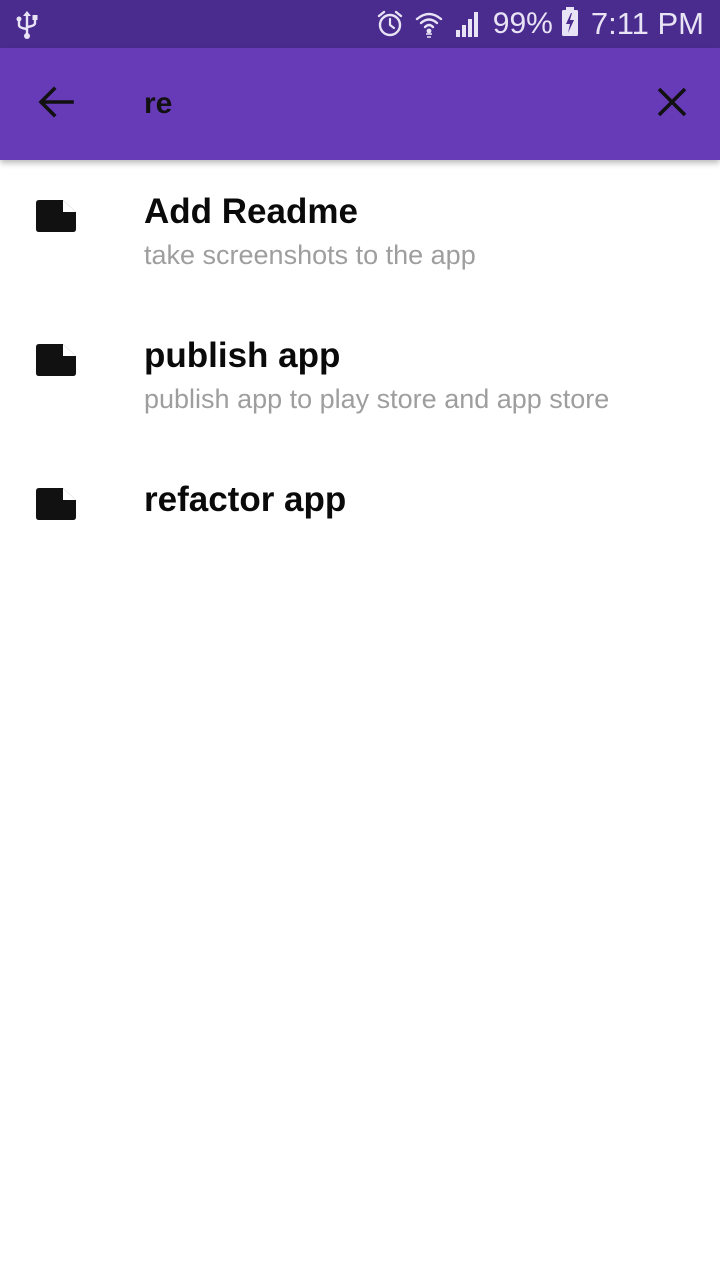  Describe the element at coordinates (390, 24) in the screenshot. I see `alarm-icon` at that location.